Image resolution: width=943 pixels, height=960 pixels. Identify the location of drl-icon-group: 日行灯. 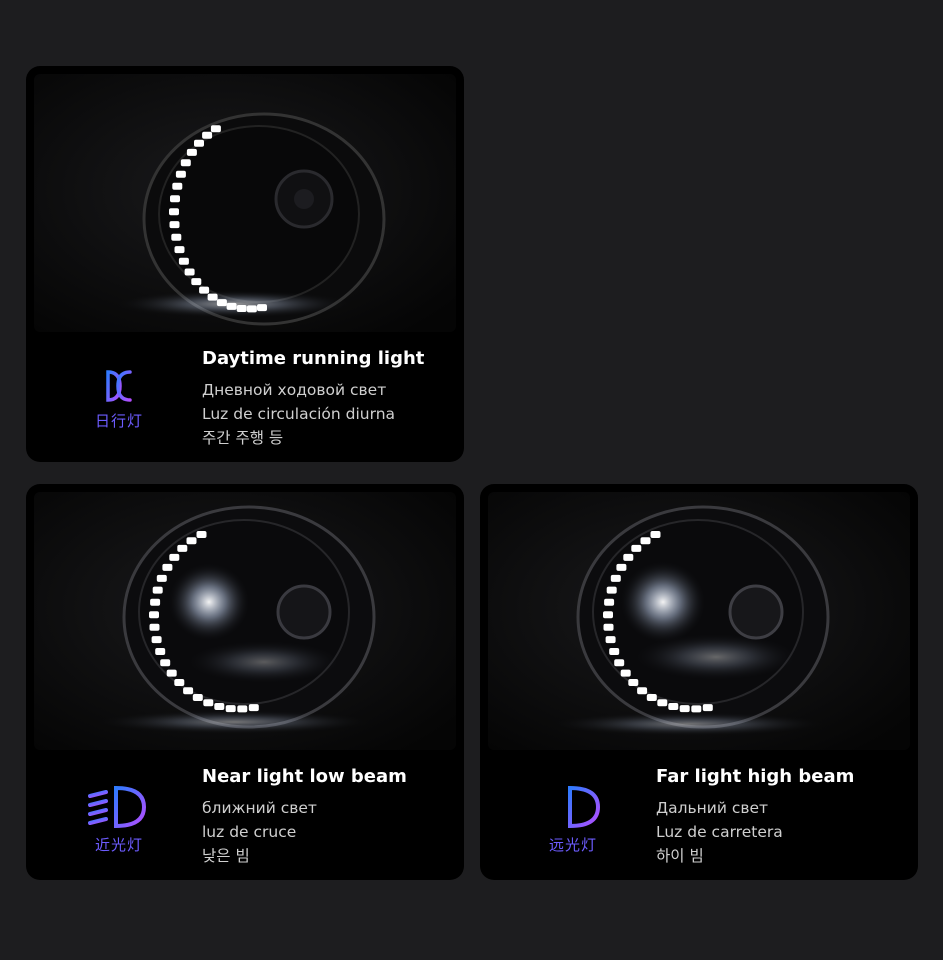
(119, 398).